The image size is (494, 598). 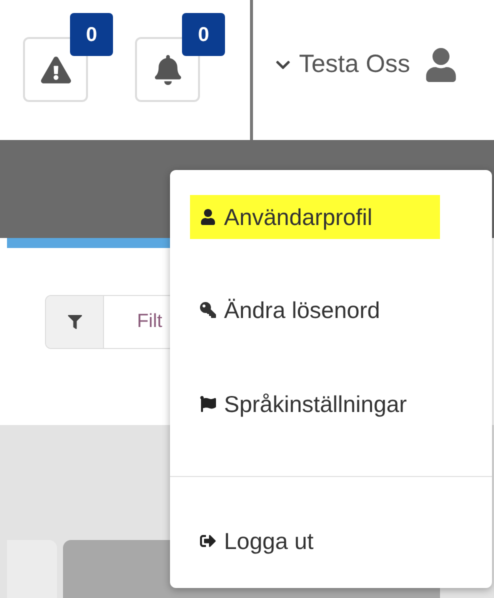 I want to click on menu-item: Logga ut, so click(x=257, y=541).